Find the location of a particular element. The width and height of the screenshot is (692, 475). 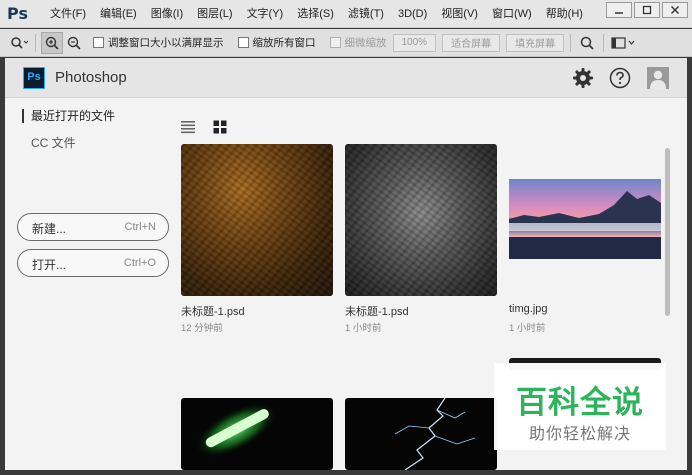

close-icon is located at coordinates (675, 10).